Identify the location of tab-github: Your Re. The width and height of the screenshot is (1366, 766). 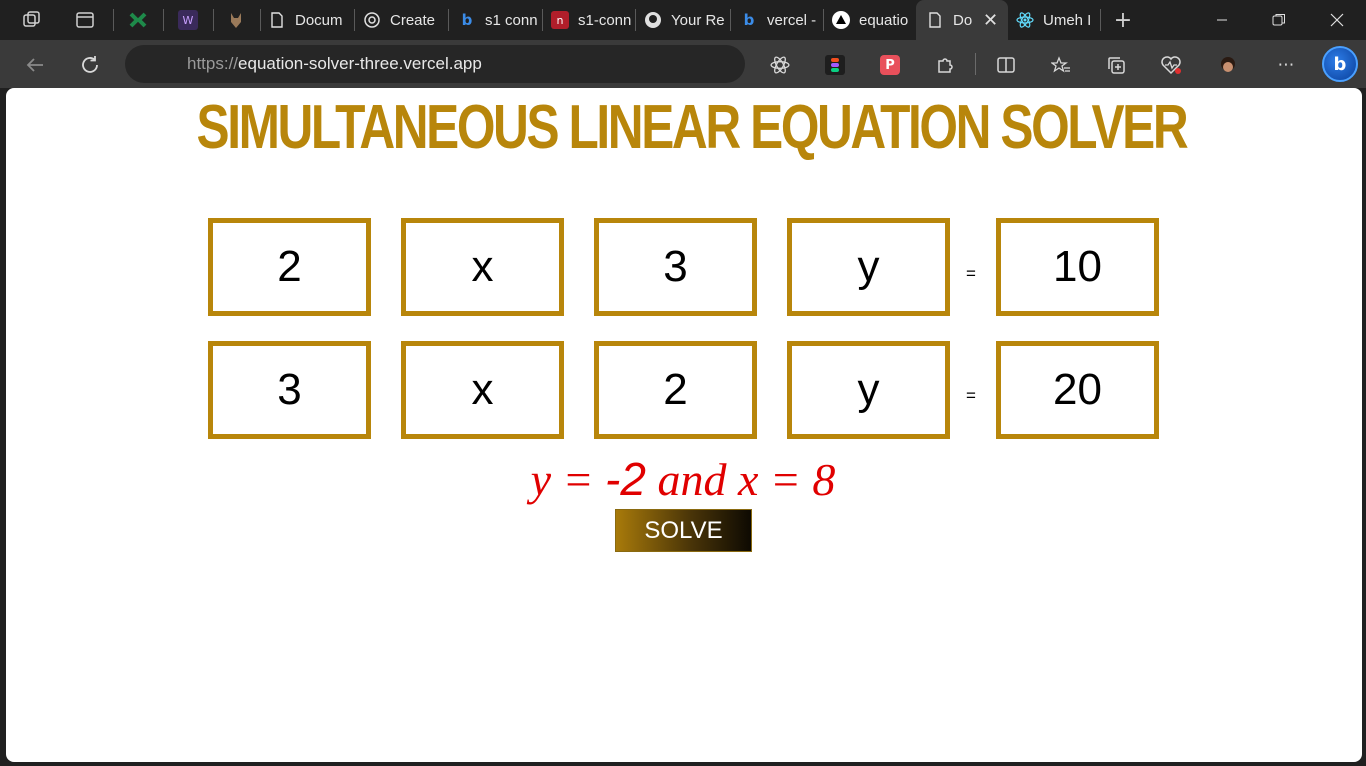
(685, 20).